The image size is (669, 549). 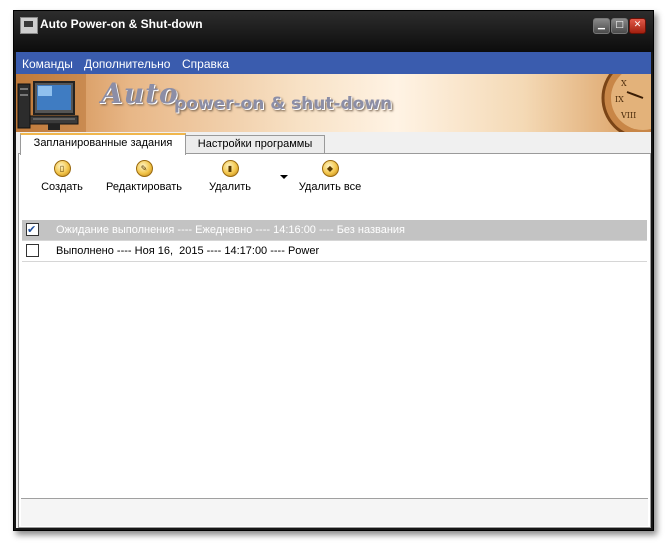 I want to click on delete-dropdown-arrow-icon, so click(x=284, y=177).